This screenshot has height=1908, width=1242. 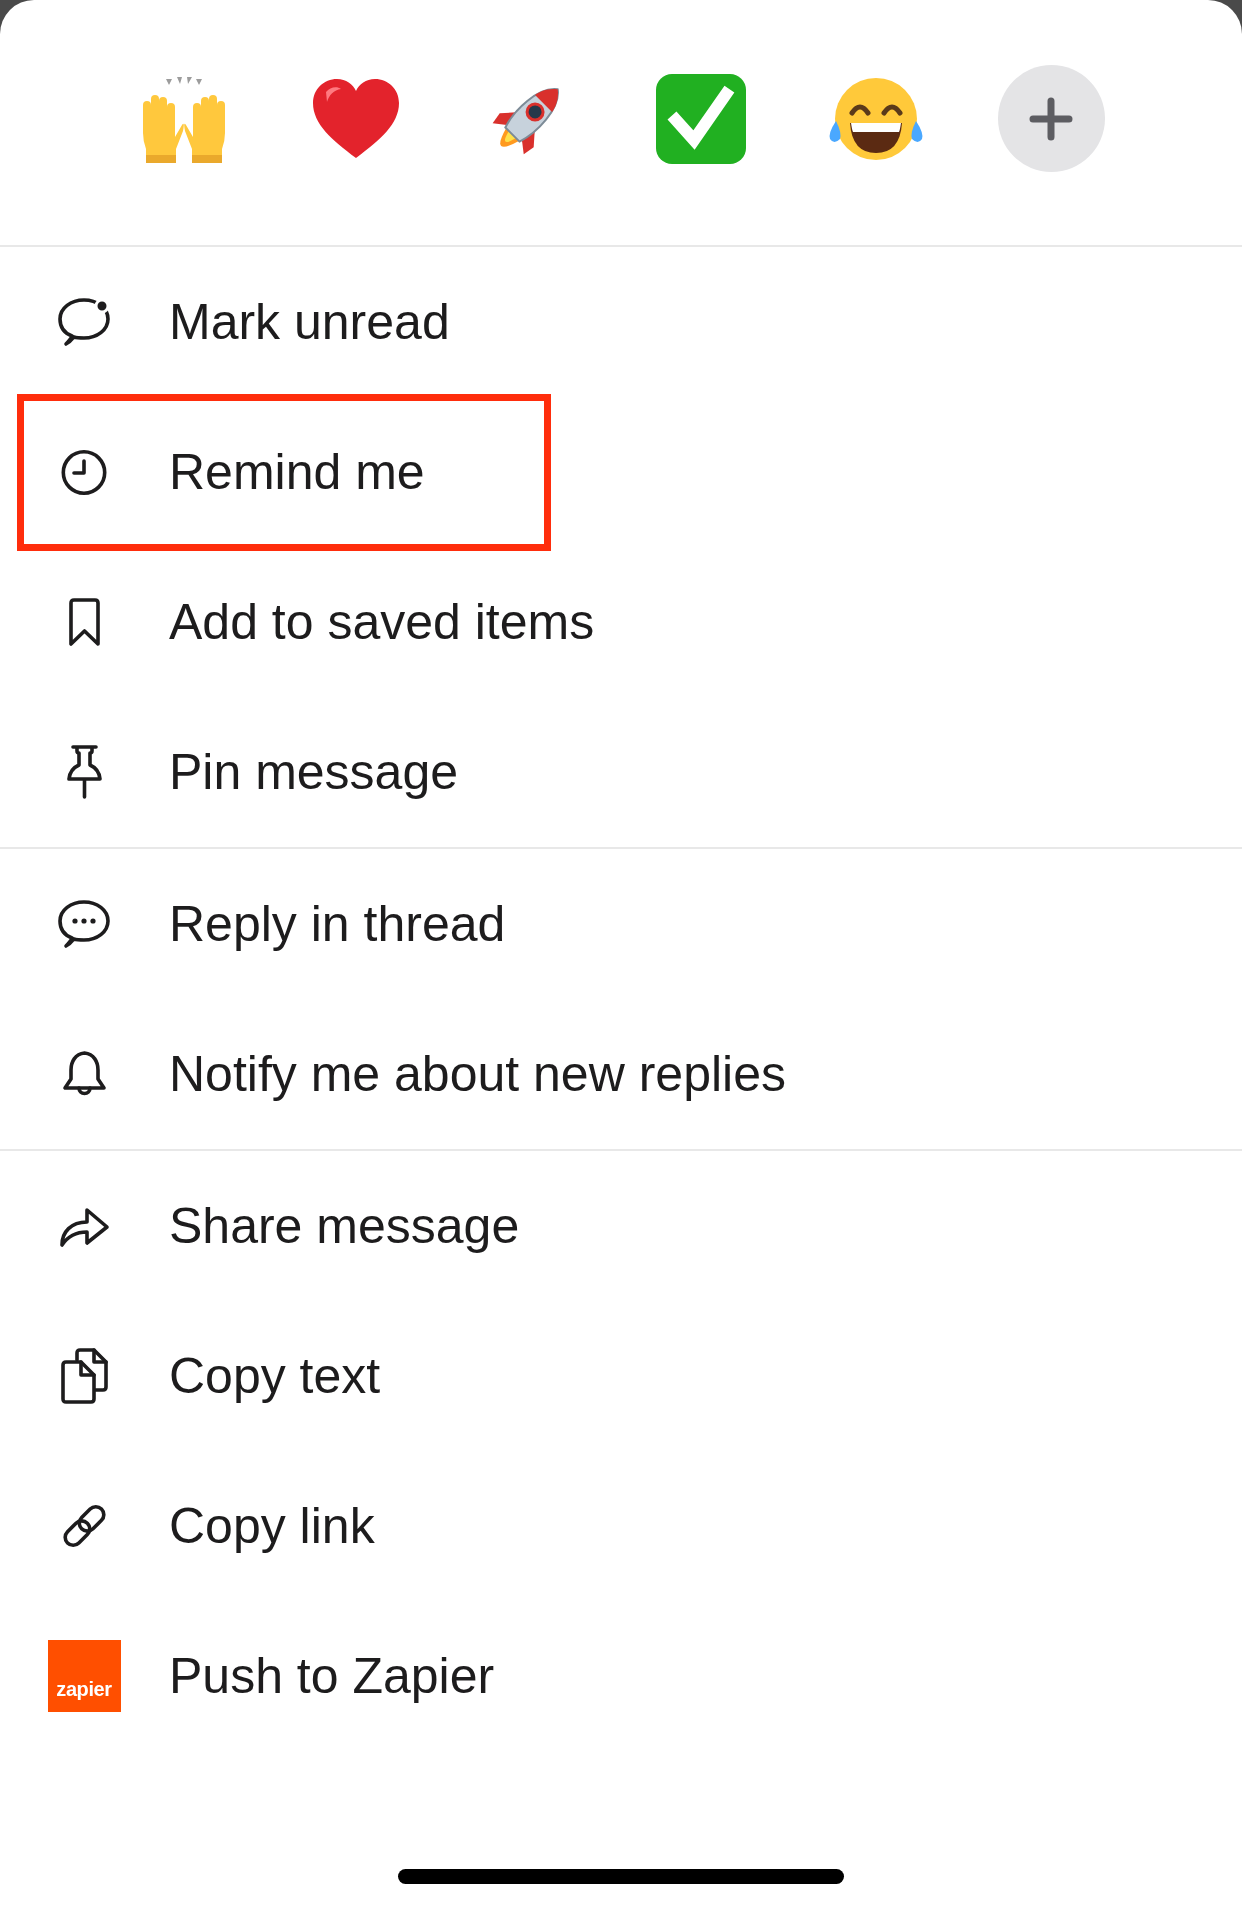 What do you see at coordinates (621, 1676) in the screenshot?
I see `menu-item: zapier Push to Zapier` at bounding box center [621, 1676].